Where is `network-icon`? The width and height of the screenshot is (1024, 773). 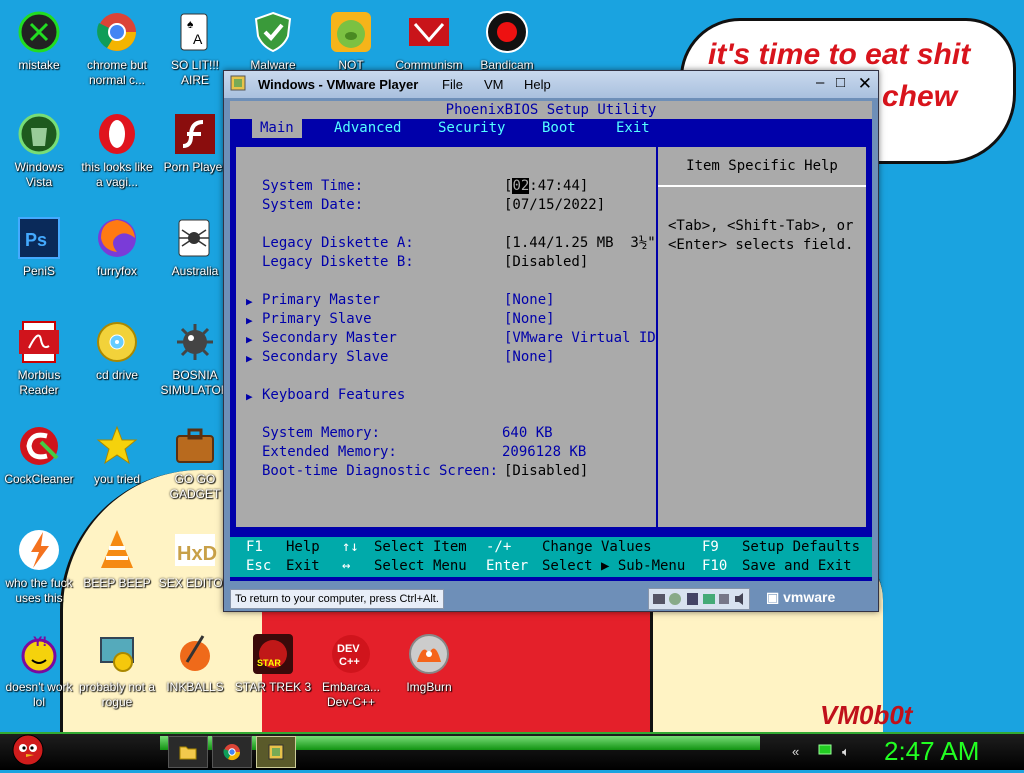
network-icon is located at coordinates (709, 599).